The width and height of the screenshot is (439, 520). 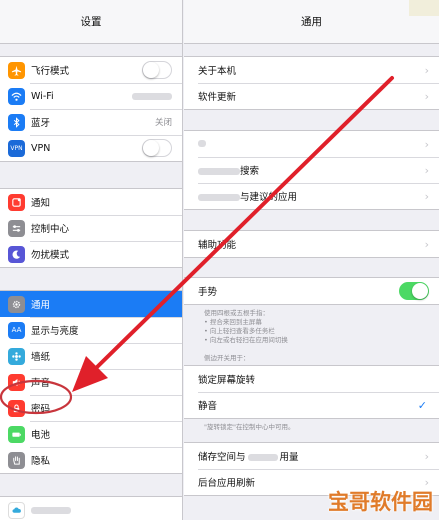 I want to click on sidebar-item-airplane: 飞行模式, so click(x=91, y=70).